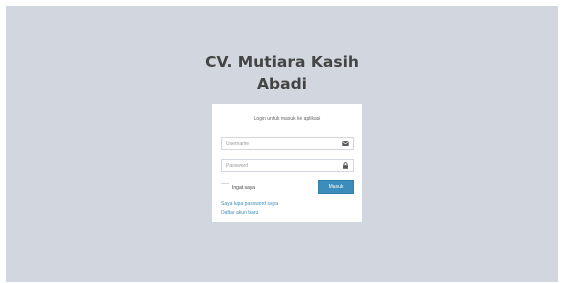 Image resolution: width=564 pixels, height=283 pixels. What do you see at coordinates (281, 165) in the screenshot?
I see `password-input` at bounding box center [281, 165].